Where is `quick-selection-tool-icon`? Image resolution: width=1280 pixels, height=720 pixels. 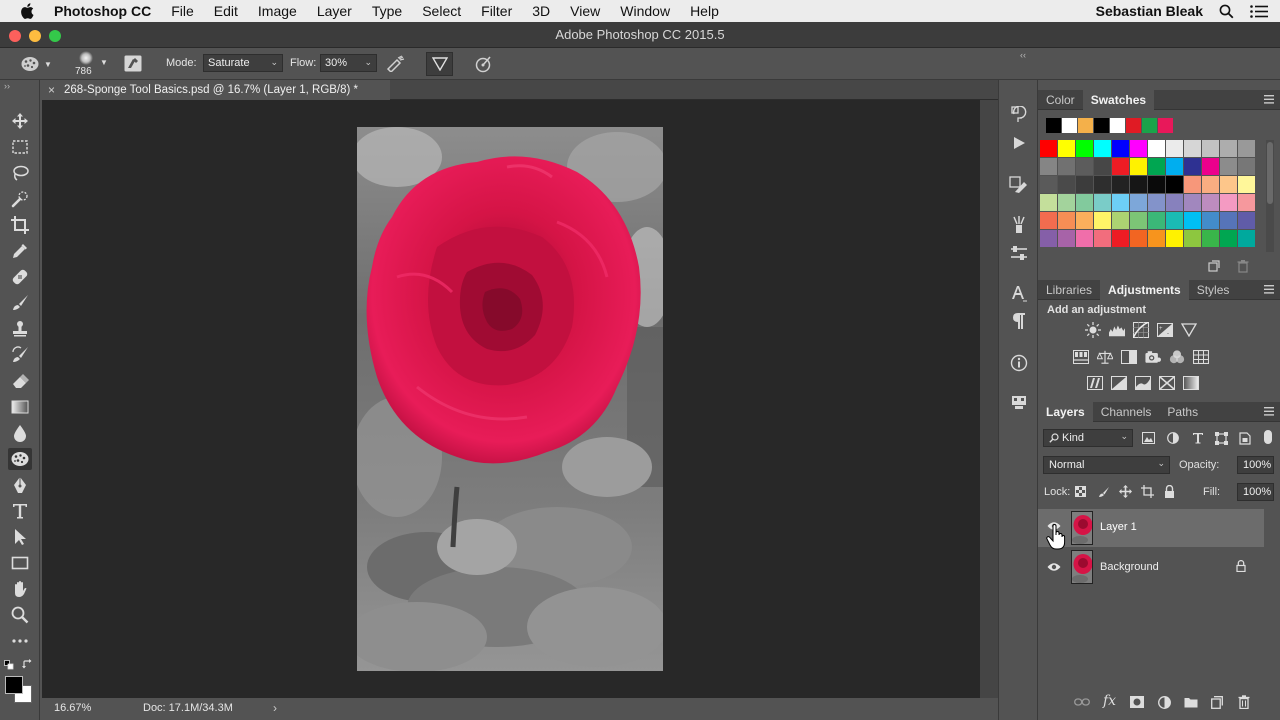
quick-selection-tool-icon is located at coordinates (20, 199).